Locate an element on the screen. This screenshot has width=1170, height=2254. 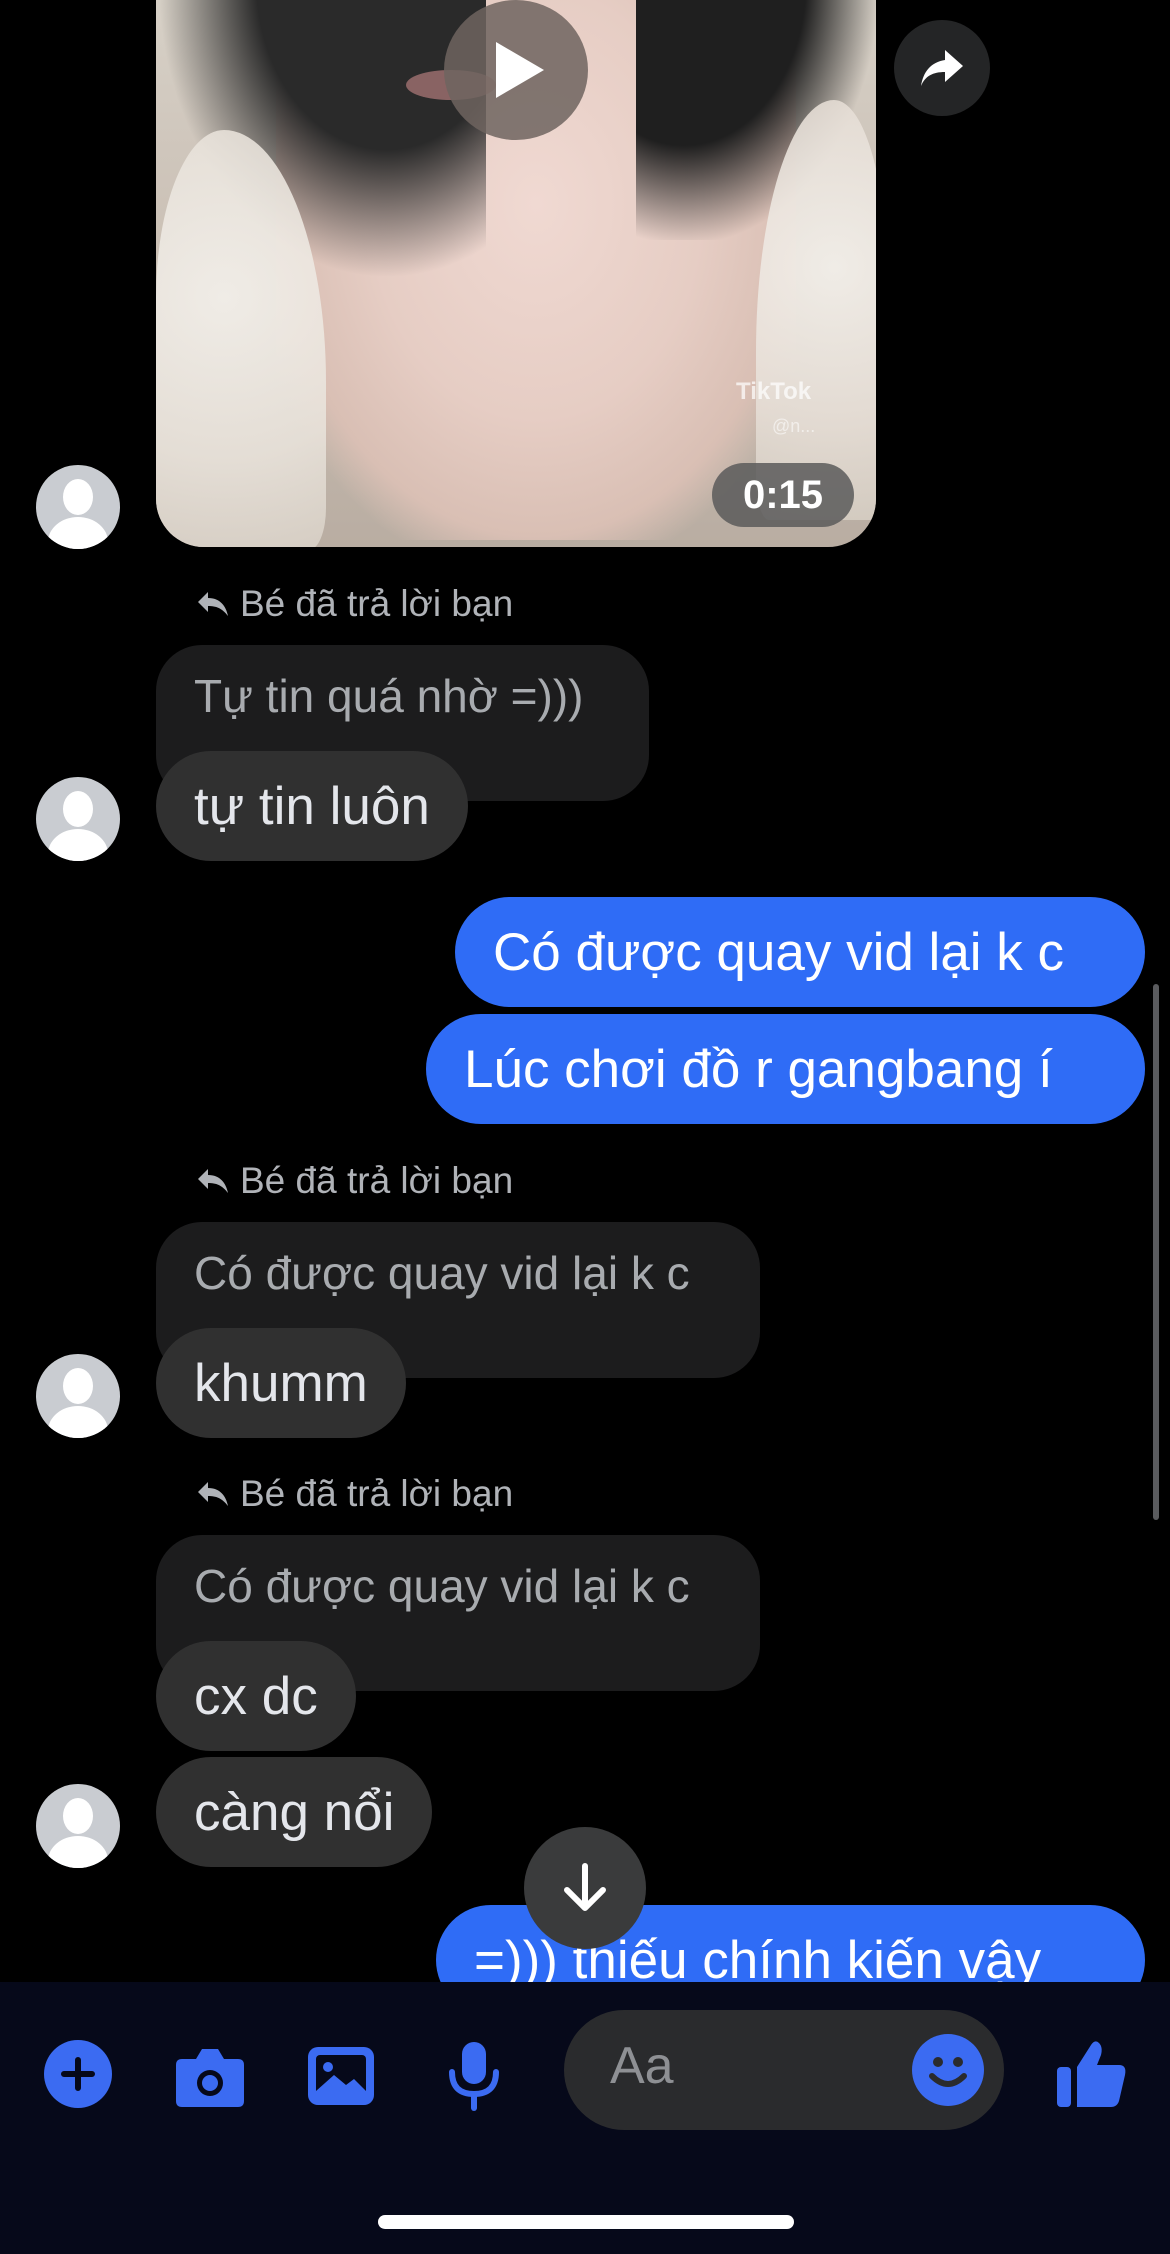
message-text: khumm is located at coordinates (281, 1383).